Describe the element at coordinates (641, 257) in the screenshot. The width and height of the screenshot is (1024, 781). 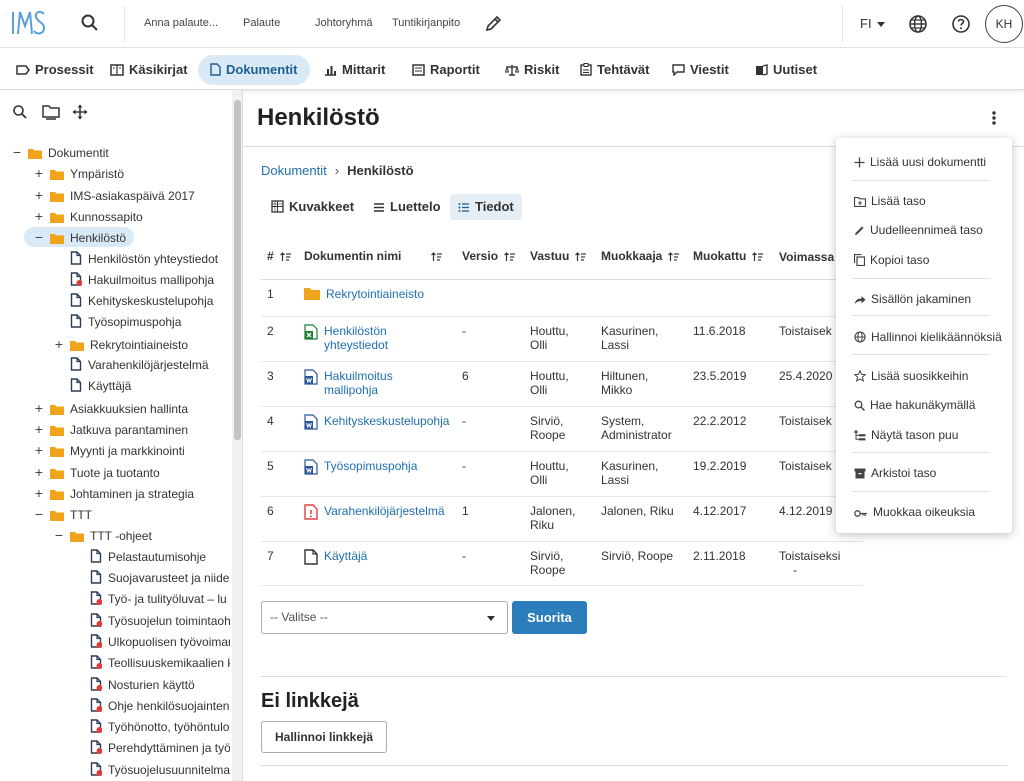
I see `column-header: Muokkaaja` at that location.